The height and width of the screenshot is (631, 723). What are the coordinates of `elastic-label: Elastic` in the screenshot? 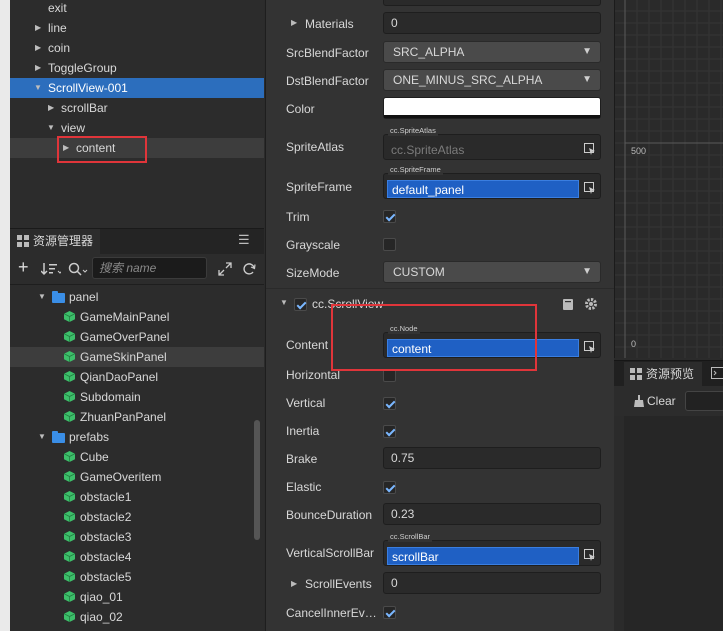 It's located at (304, 487).